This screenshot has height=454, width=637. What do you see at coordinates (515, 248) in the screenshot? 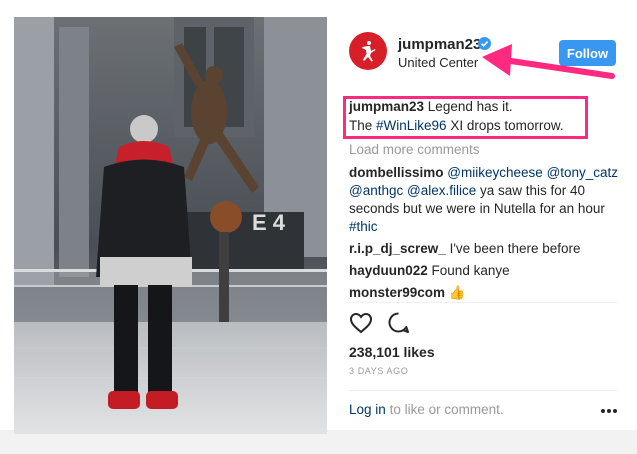
I see `comment-text: I've been there before` at bounding box center [515, 248].